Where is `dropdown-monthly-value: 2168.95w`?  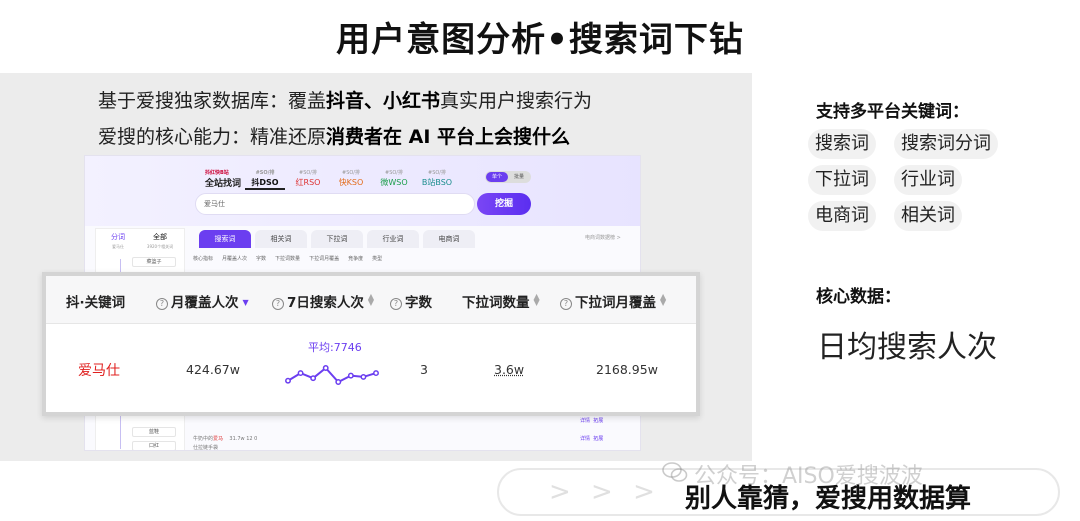 dropdown-monthly-value: 2168.95w is located at coordinates (627, 369).